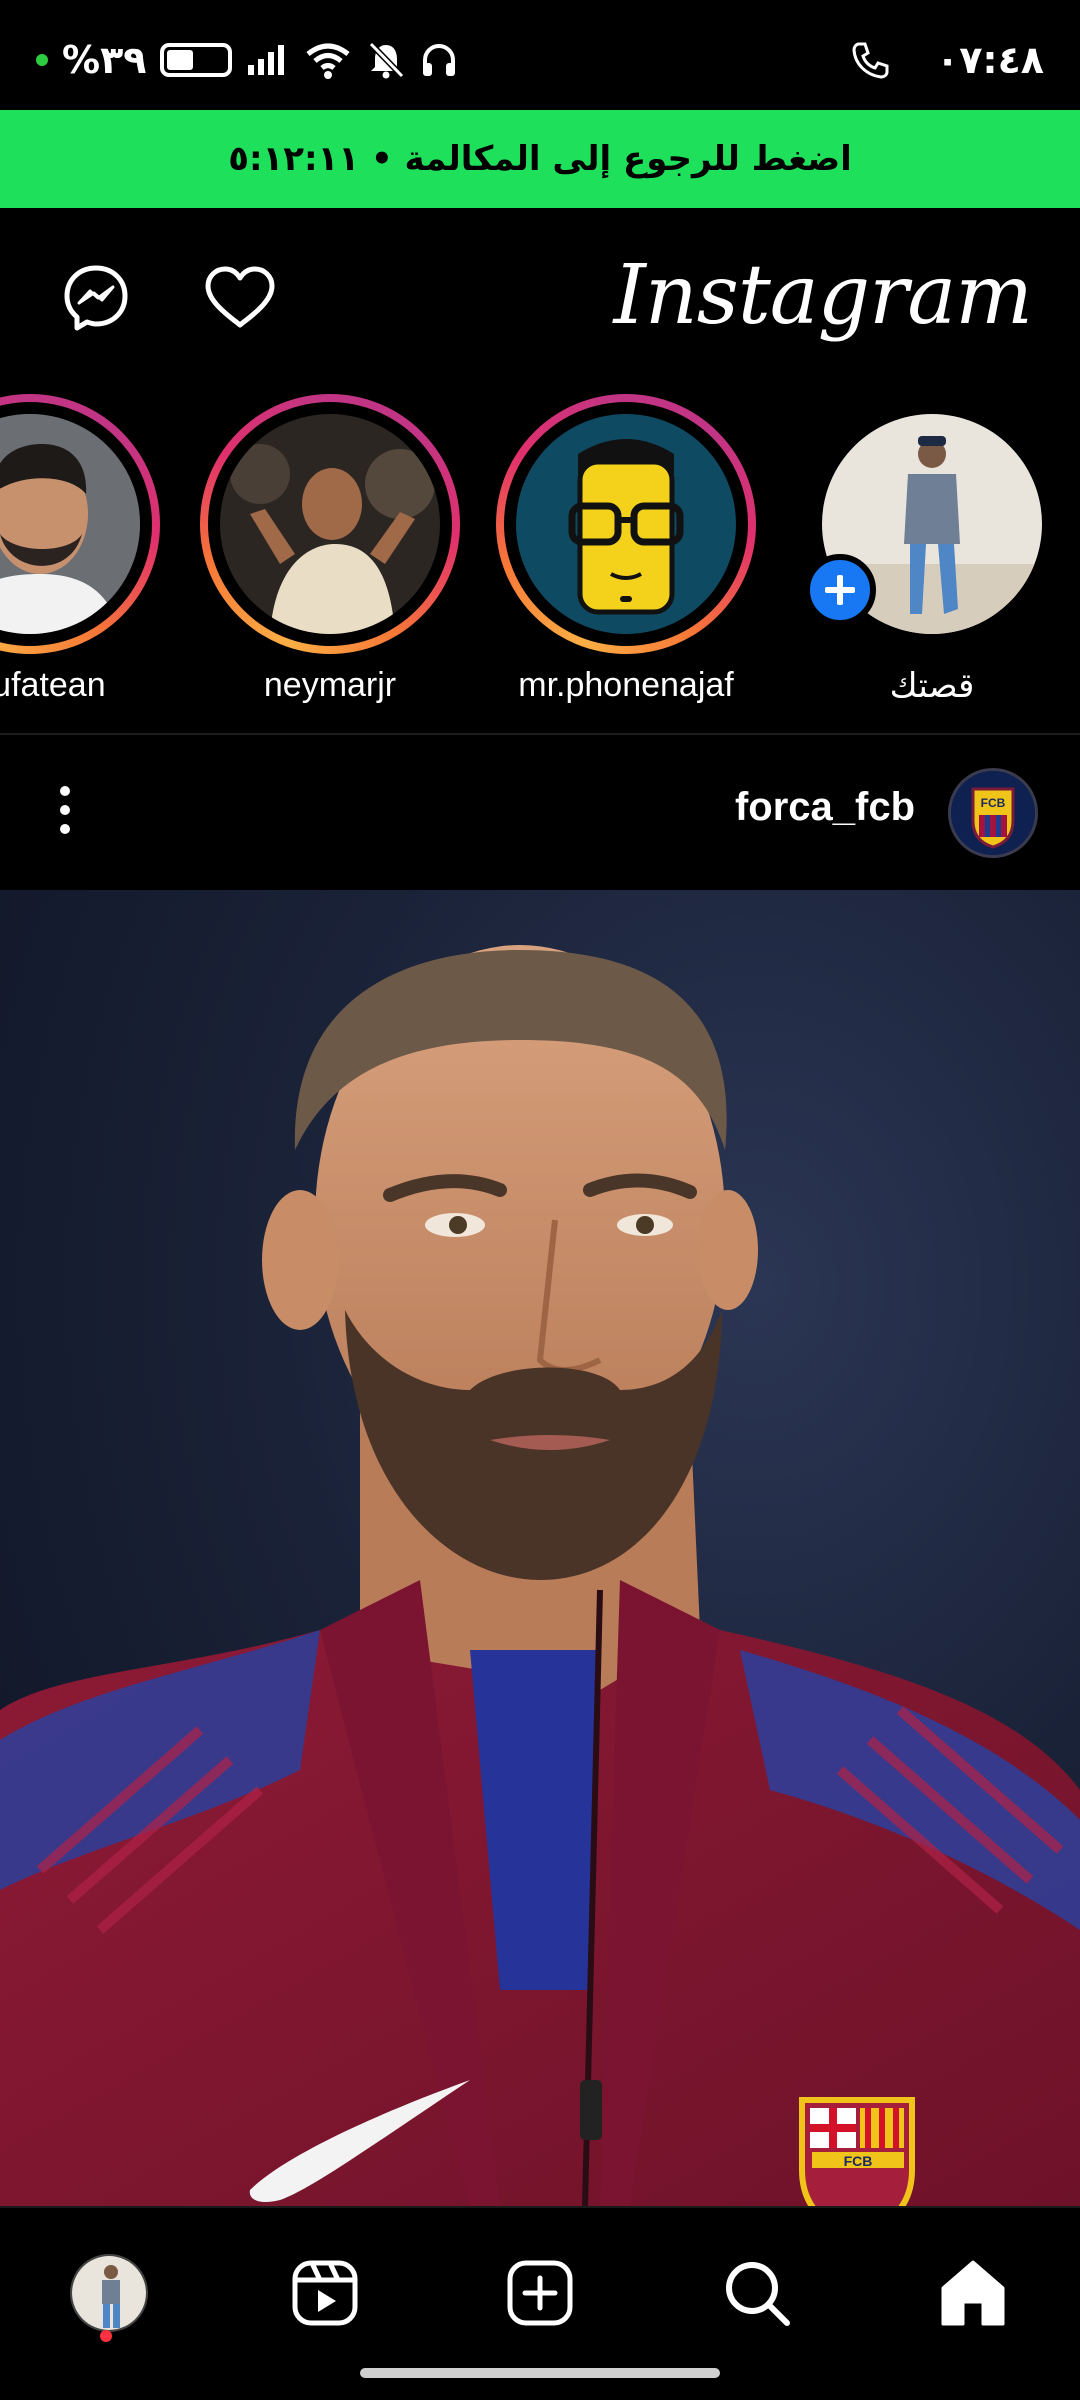 The height and width of the screenshot is (2400, 1080). I want to click on clock: ٠٧:٤٨, so click(990, 60).